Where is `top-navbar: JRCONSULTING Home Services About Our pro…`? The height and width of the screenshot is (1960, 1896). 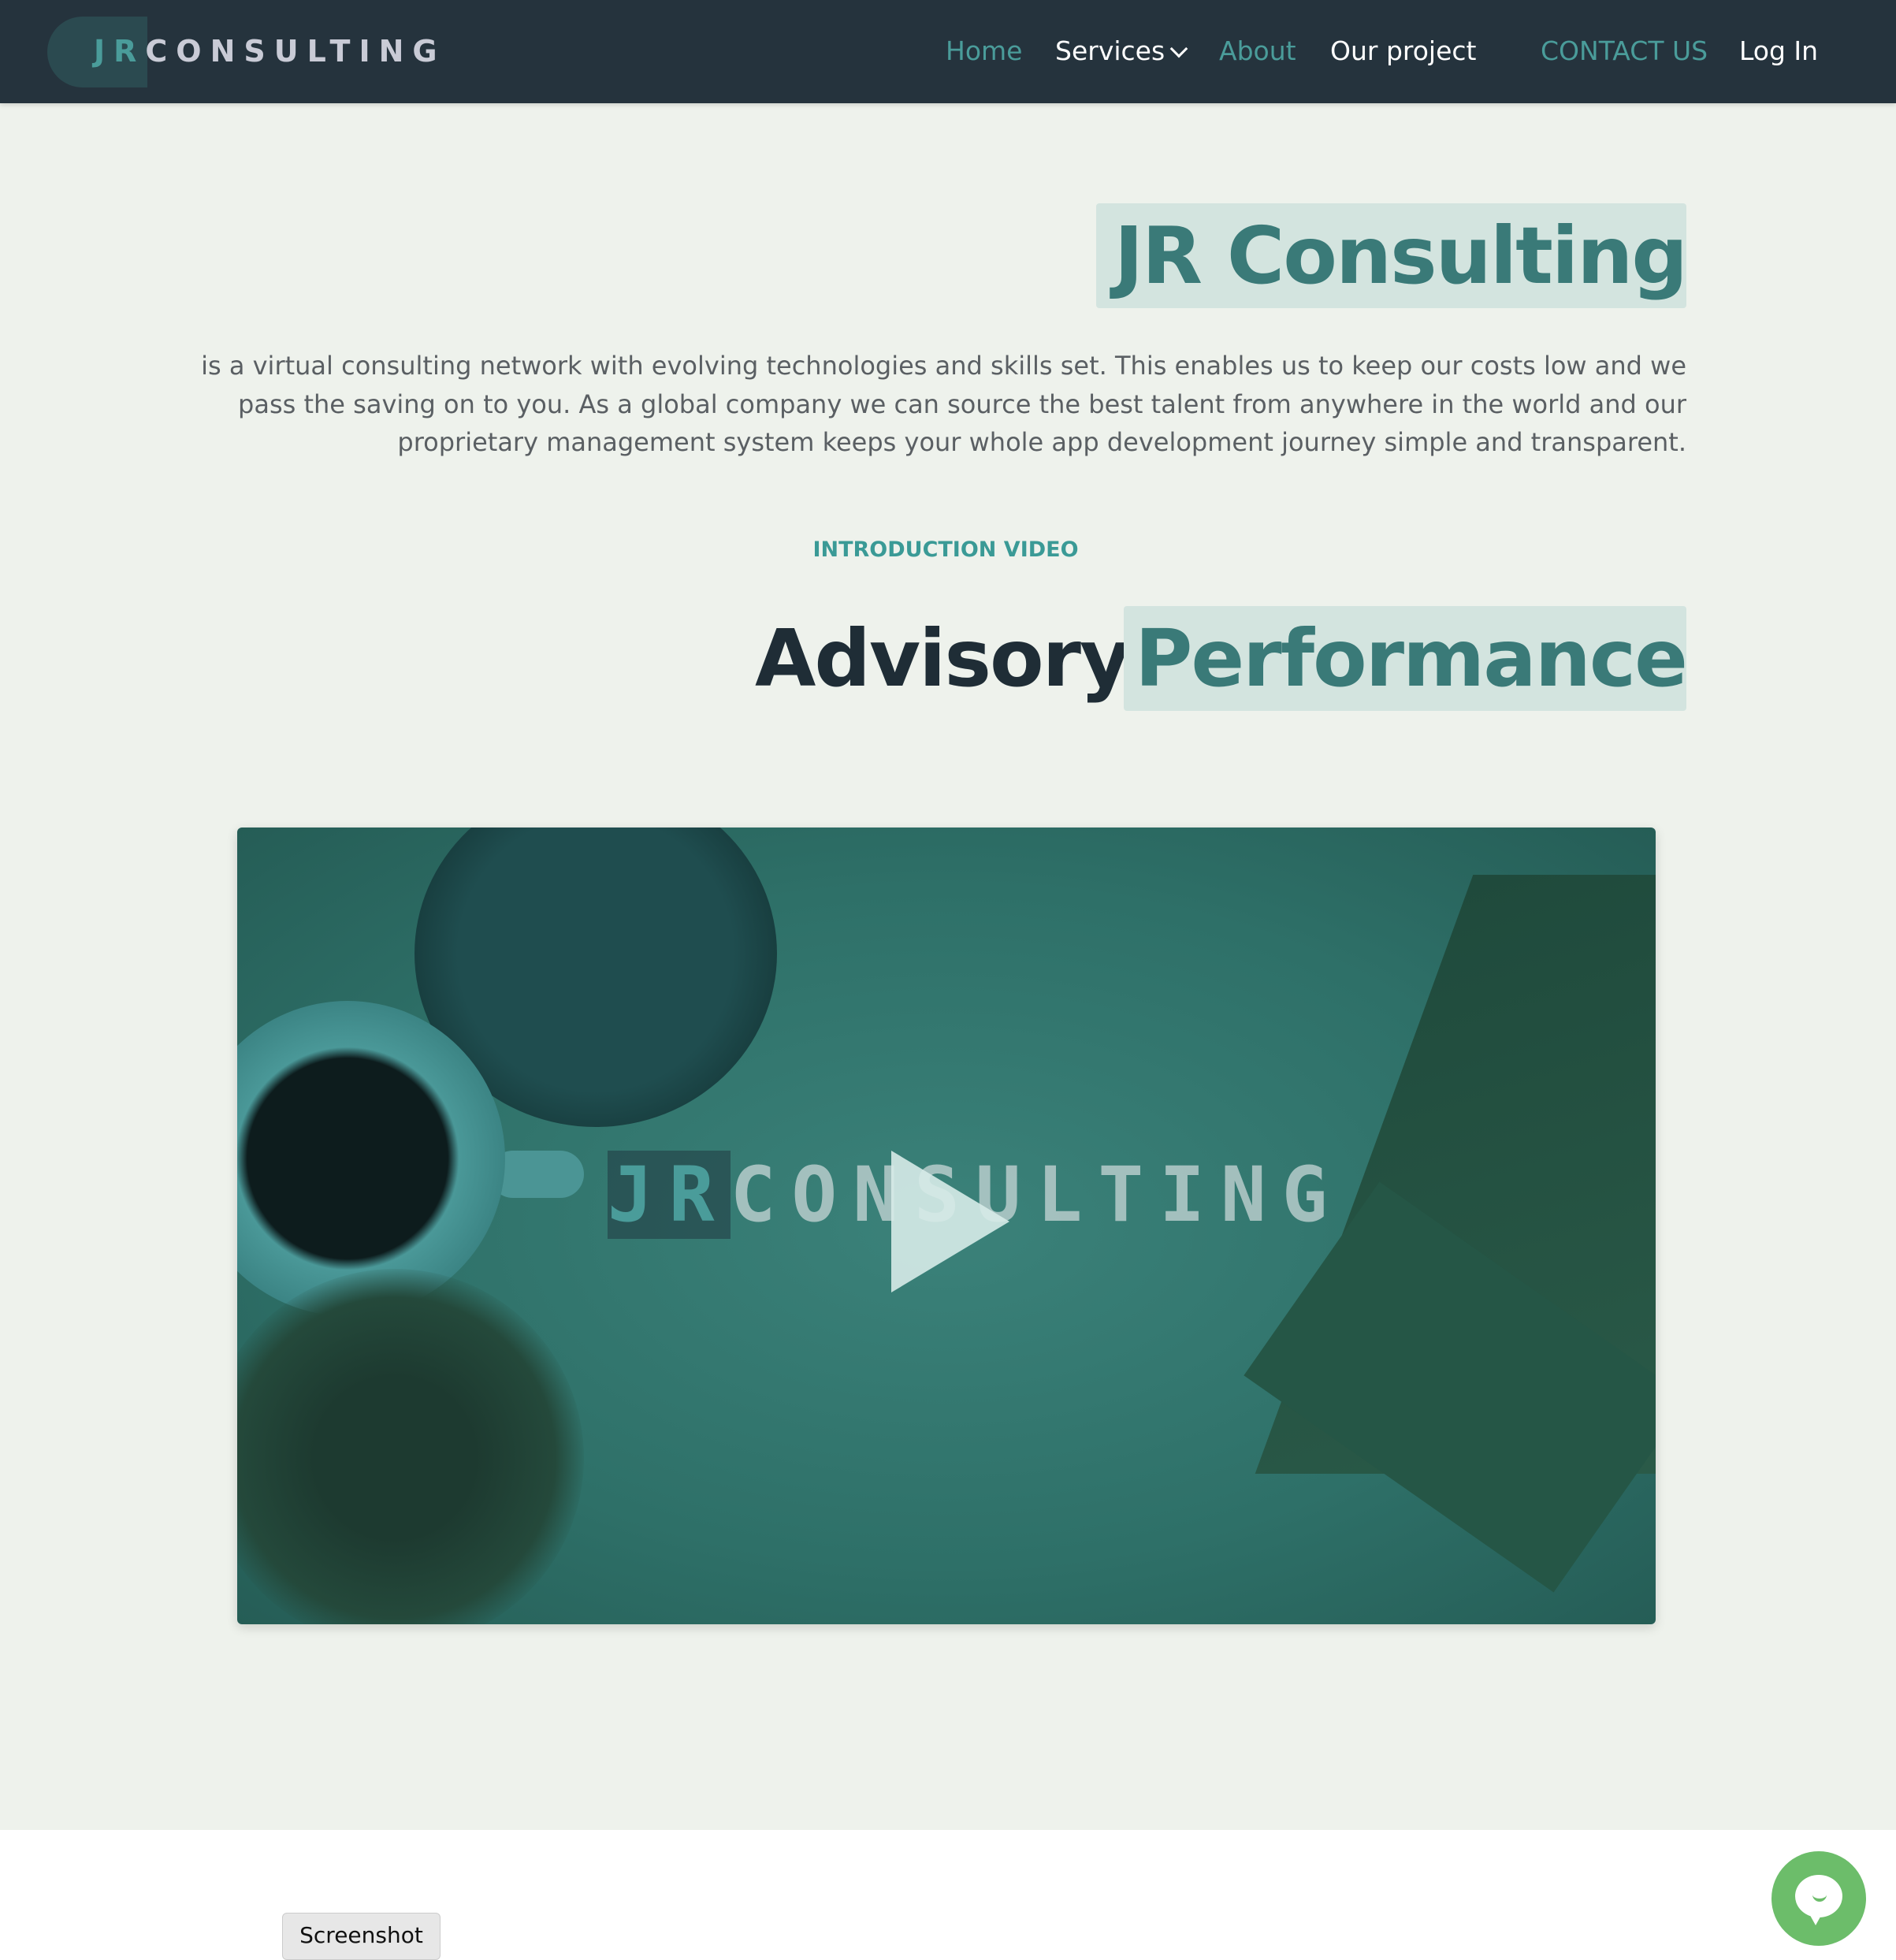 top-navbar: JRCONSULTING Home Services About Our pro… is located at coordinates (948, 51).